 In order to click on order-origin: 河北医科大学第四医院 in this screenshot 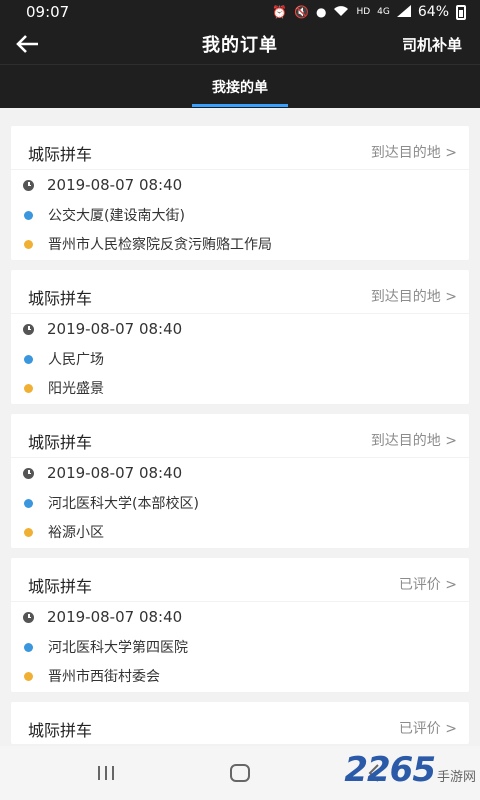, I will do `click(118, 648)`.